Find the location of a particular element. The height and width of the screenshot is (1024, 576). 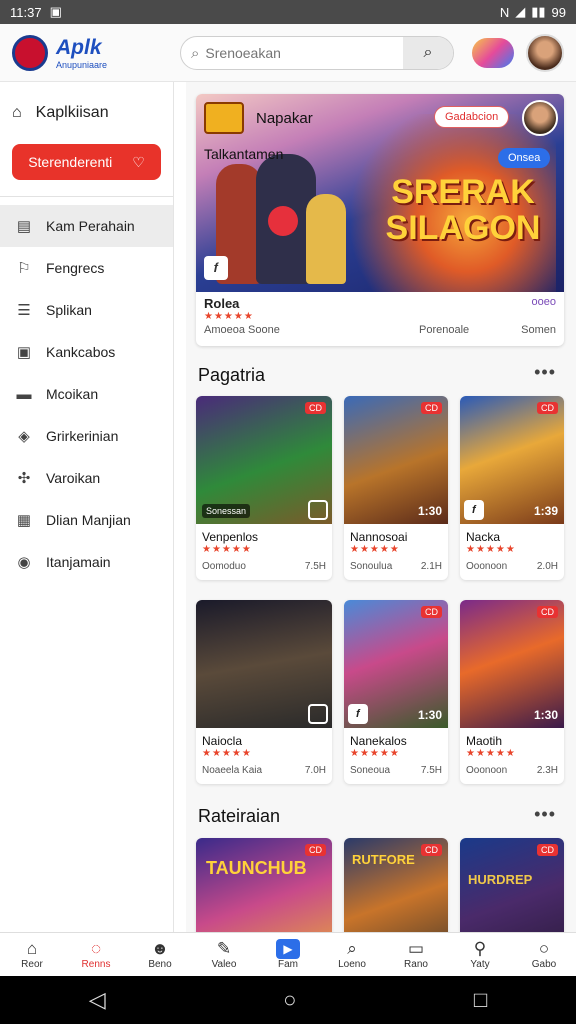

profile-switcher-avatar is located at coordinates (493, 53).